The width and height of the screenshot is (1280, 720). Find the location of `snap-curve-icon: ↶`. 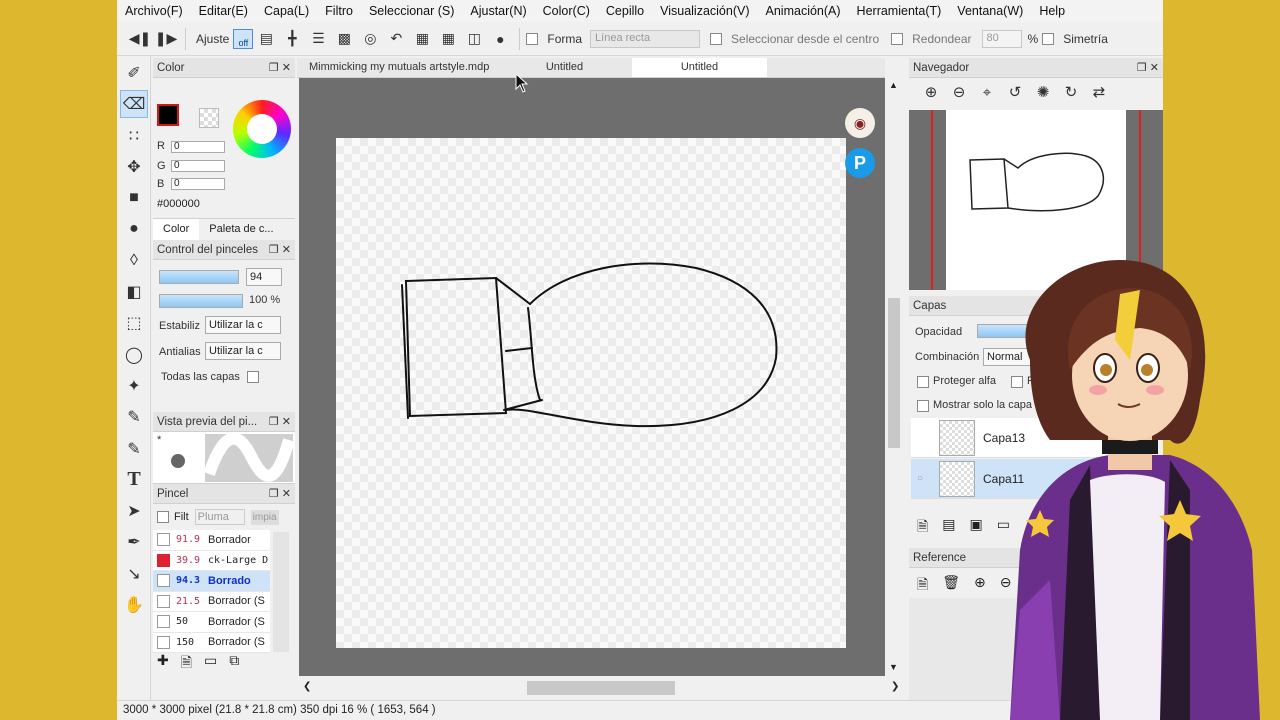

snap-curve-icon: ↶ is located at coordinates (396, 39).